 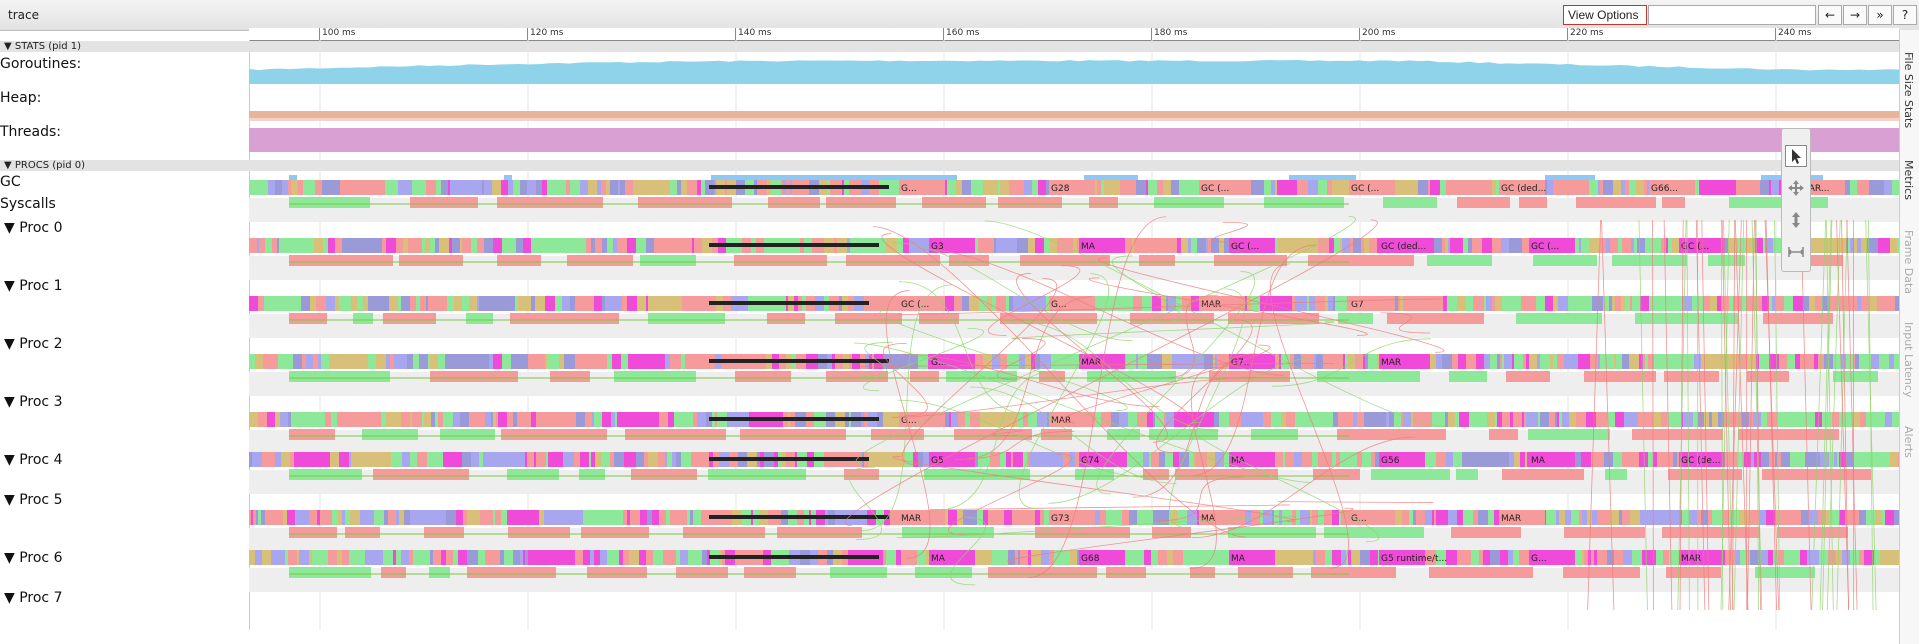 I want to click on select-icon, so click(x=1796, y=156).